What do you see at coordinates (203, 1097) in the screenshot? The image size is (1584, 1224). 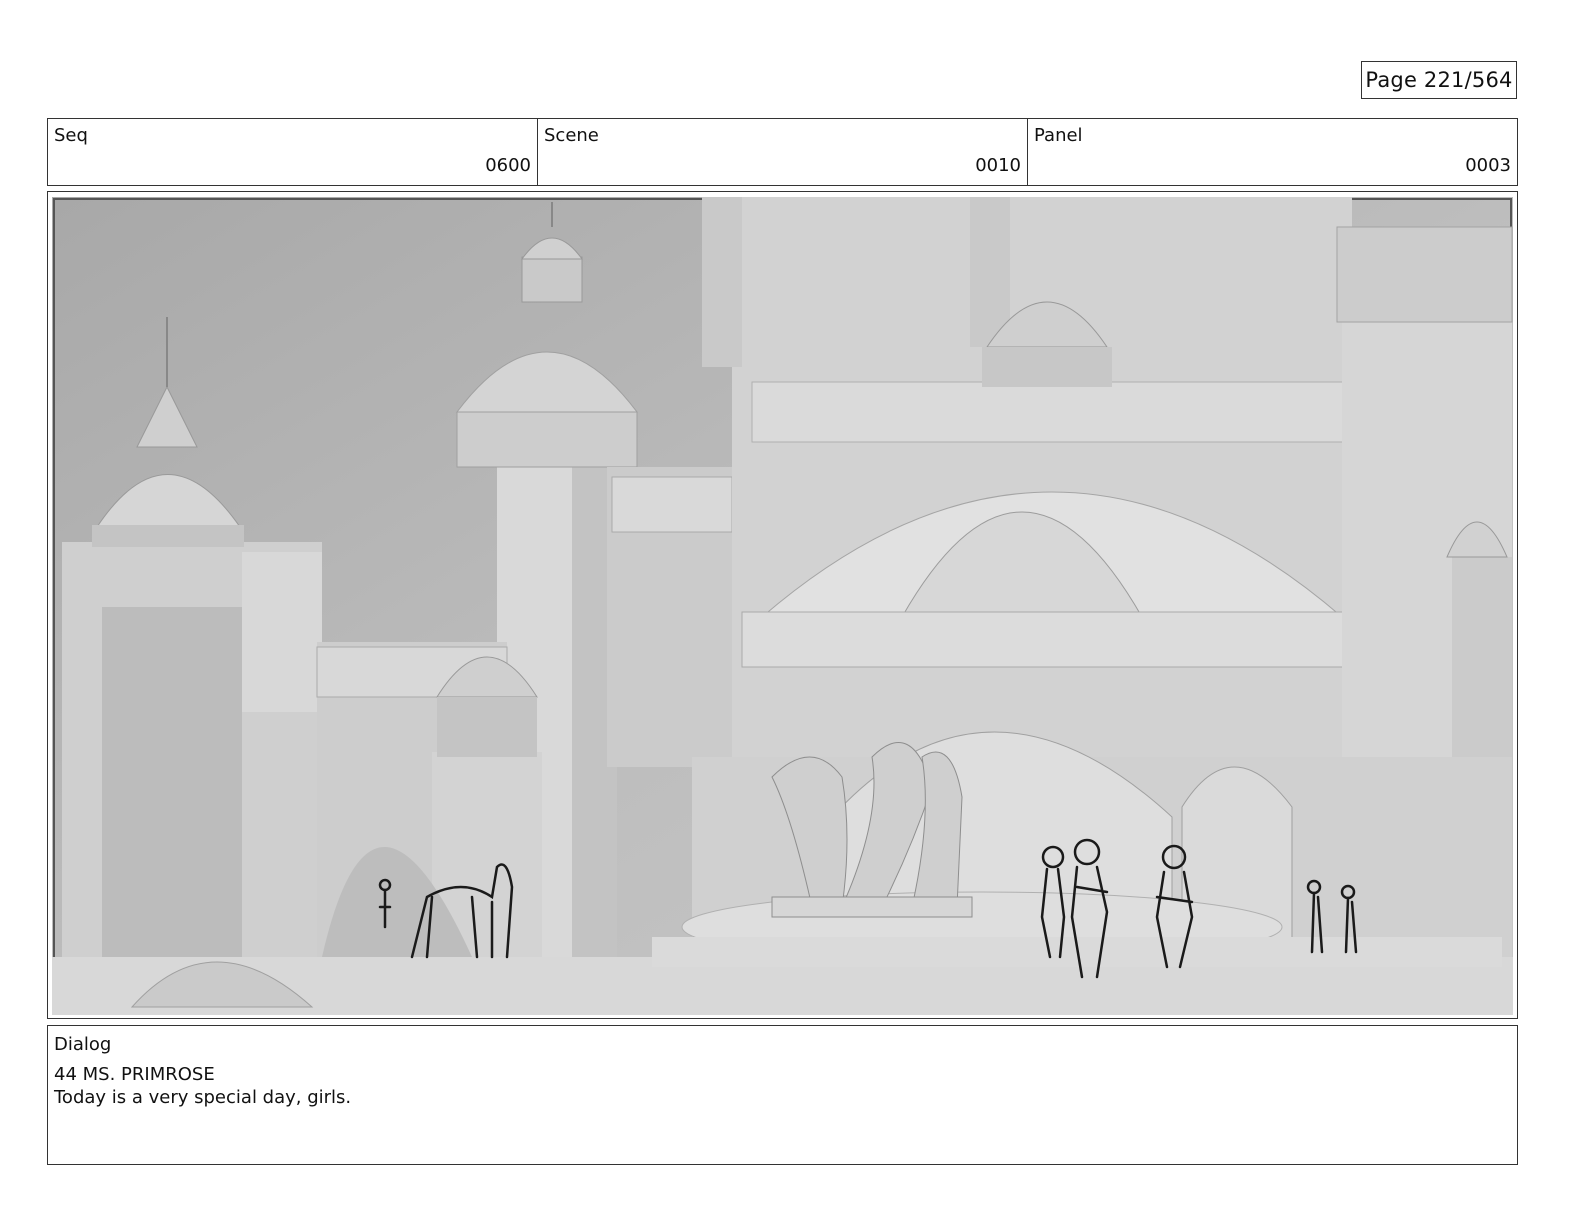 I see `dialog-line: Today is a very special day, girls.` at bounding box center [203, 1097].